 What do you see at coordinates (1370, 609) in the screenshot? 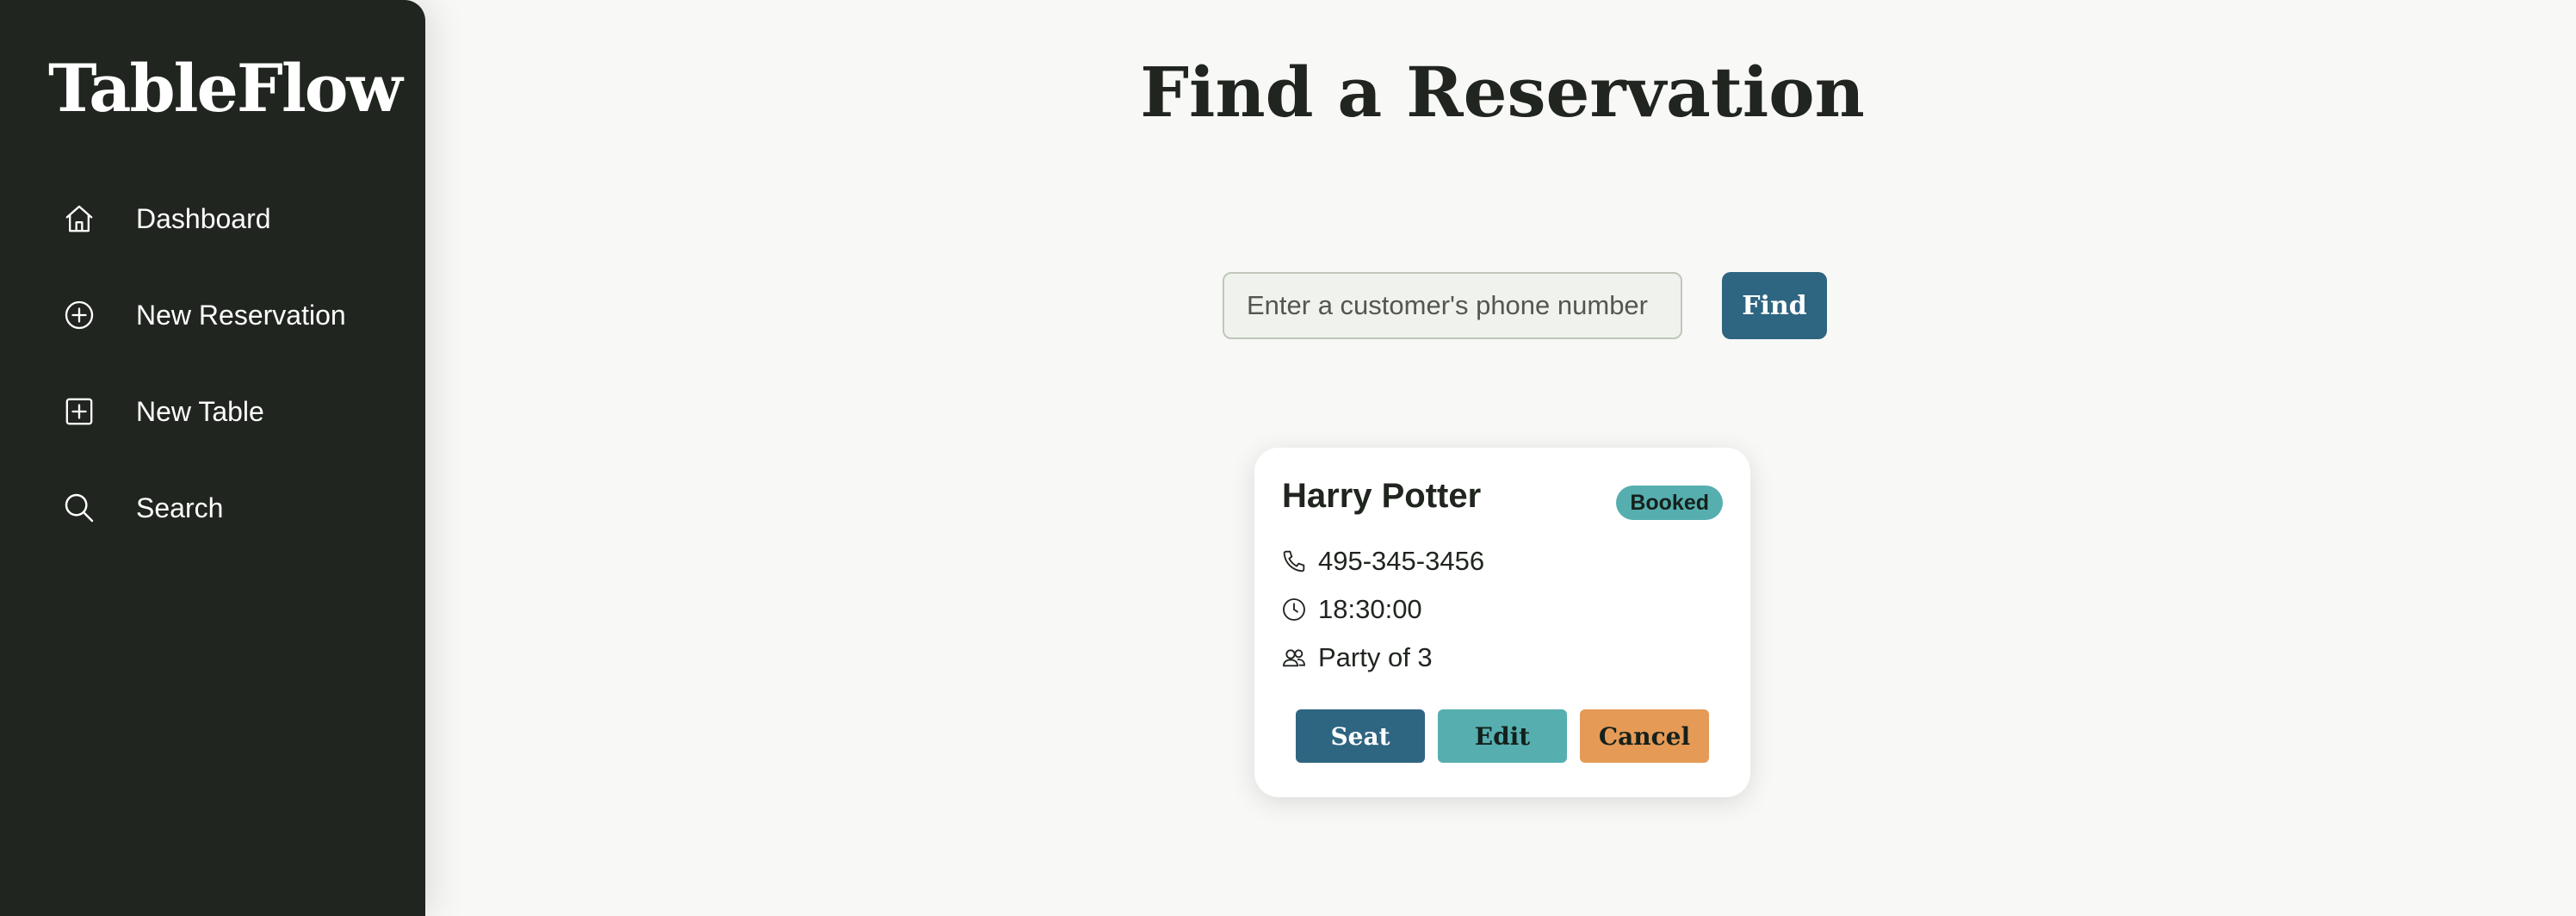
I see `reservation-time: 18:30:00` at bounding box center [1370, 609].